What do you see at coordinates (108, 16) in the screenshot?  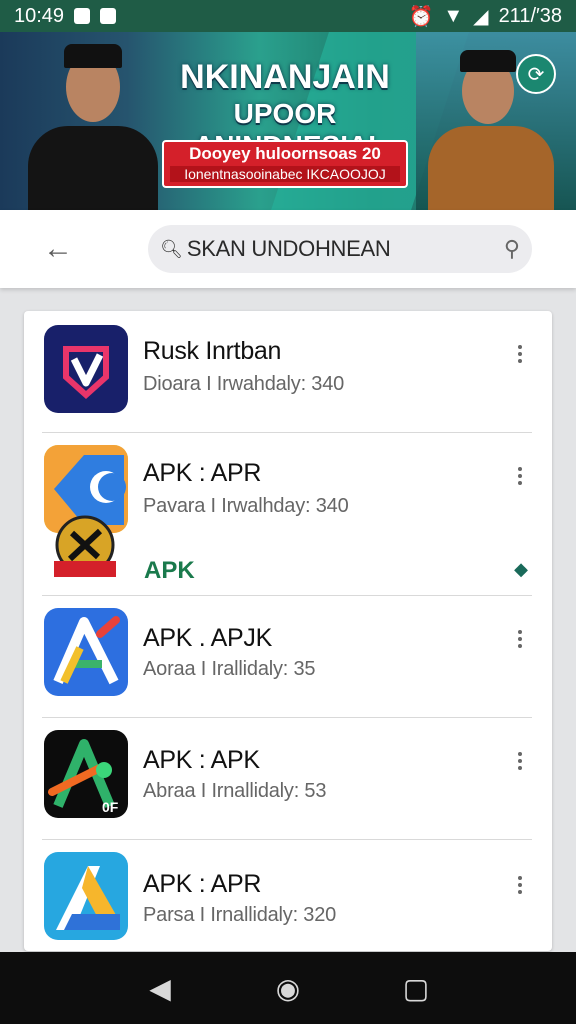 I see `image-notification-icon` at bounding box center [108, 16].